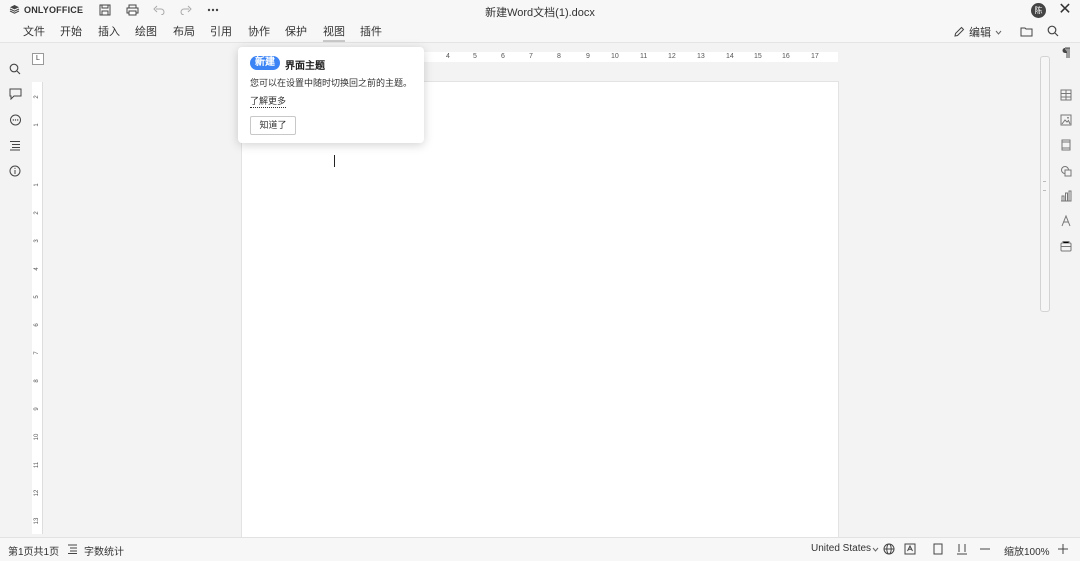 The image size is (1080, 561). What do you see at coordinates (1066, 196) in the screenshot?
I see `chart-icon` at bounding box center [1066, 196].